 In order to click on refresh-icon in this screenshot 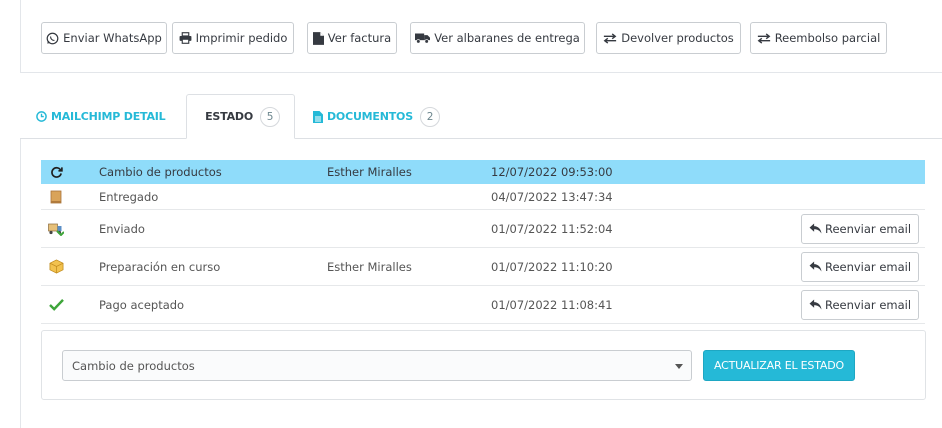, I will do `click(56, 172)`.